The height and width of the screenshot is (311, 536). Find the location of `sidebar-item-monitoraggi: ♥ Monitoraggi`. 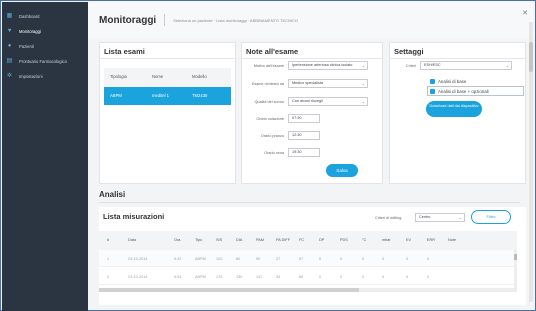

sidebar-item-monitoraggi: ♥ Monitoraggi is located at coordinates (45, 31).